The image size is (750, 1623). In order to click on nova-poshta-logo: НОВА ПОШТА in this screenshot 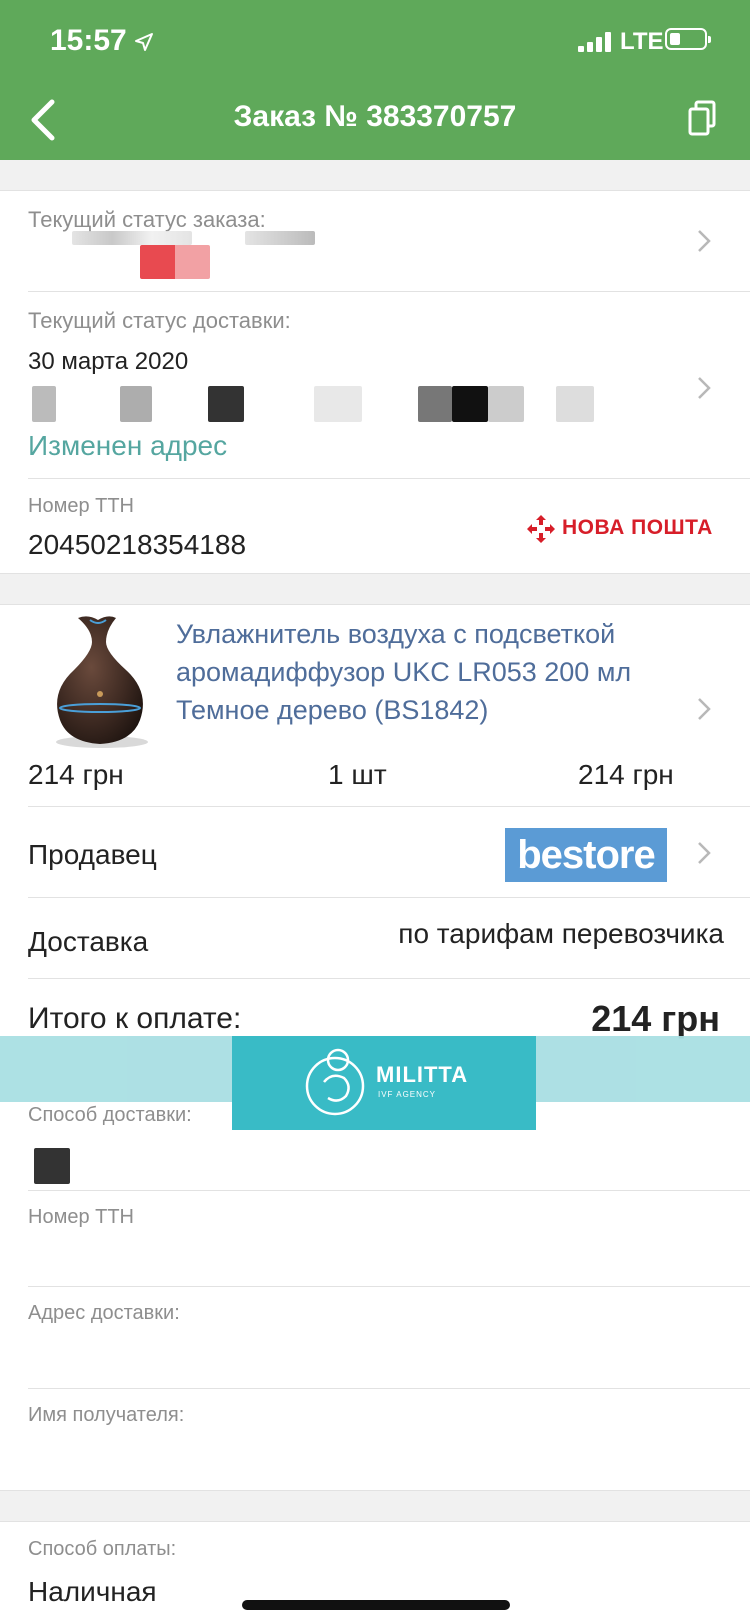, I will do `click(620, 530)`.